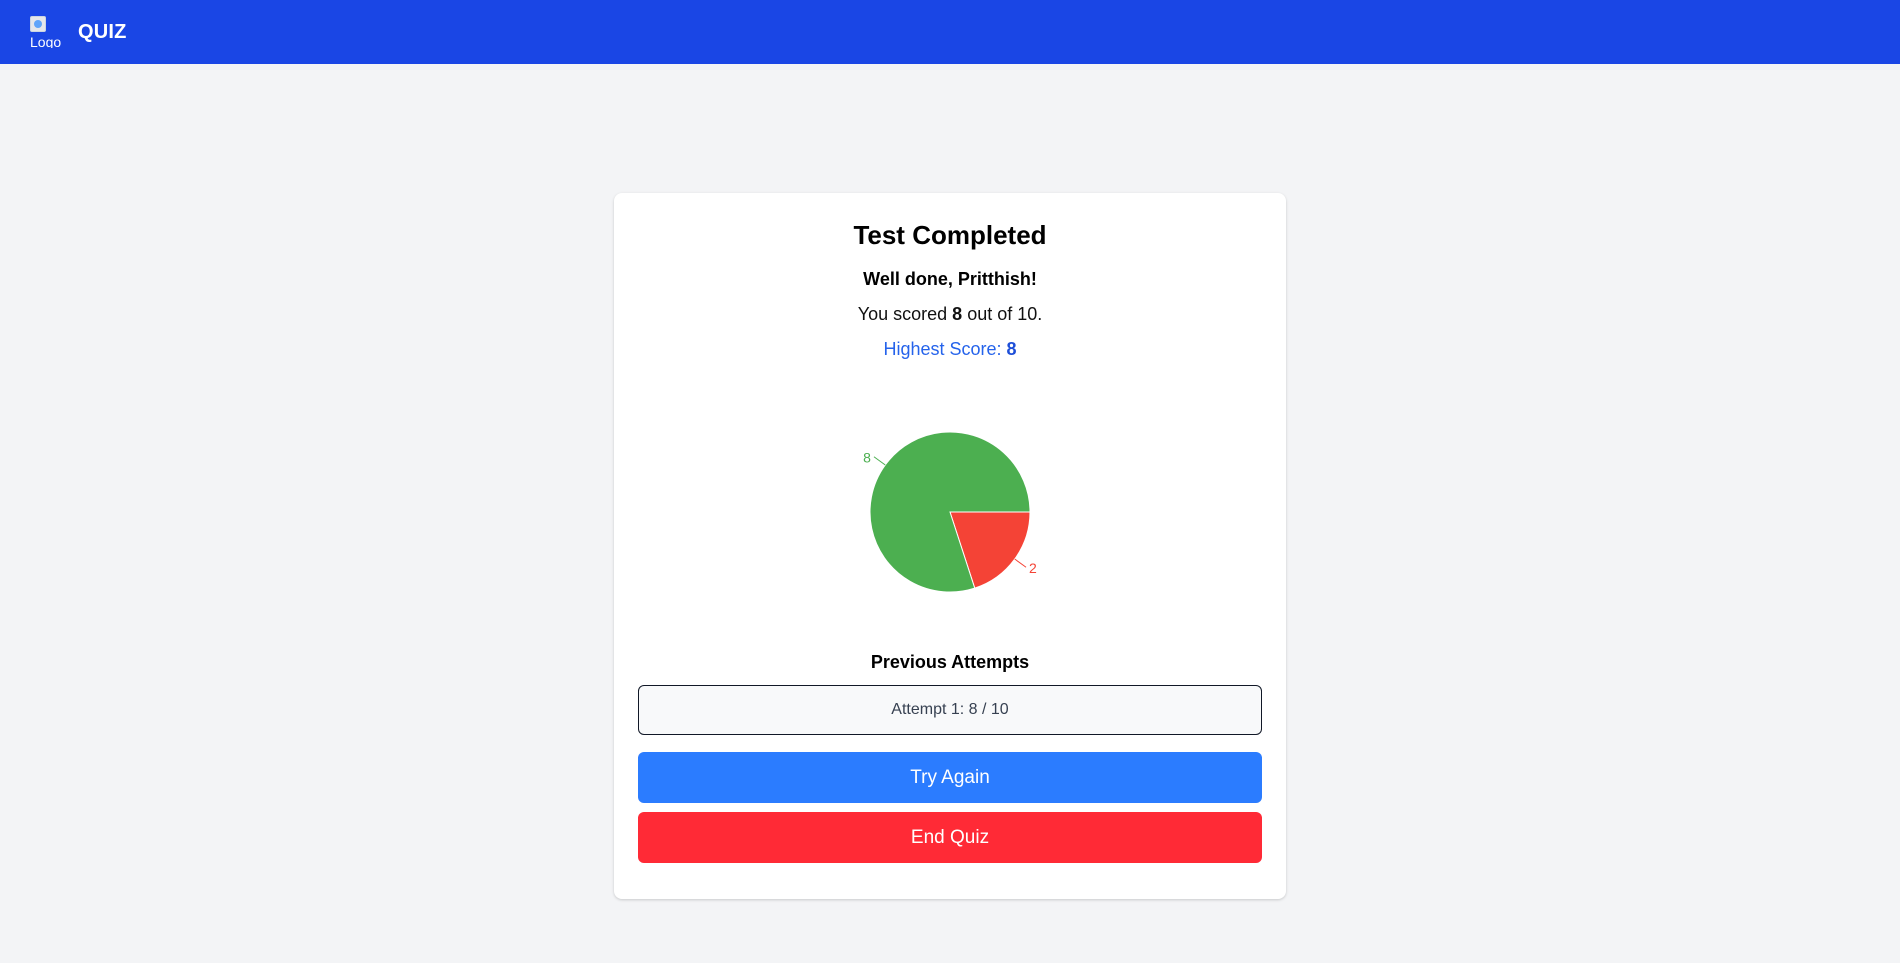 This screenshot has width=1900, height=963. What do you see at coordinates (867, 457) in the screenshot?
I see `pie-label-8: 8` at bounding box center [867, 457].